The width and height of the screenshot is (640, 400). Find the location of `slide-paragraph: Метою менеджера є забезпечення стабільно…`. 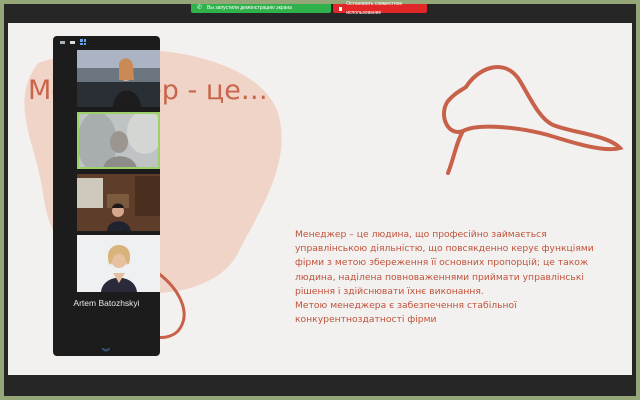

slide-paragraph: Метою менеджера є забезпечення стабільно… is located at coordinates (406, 313).